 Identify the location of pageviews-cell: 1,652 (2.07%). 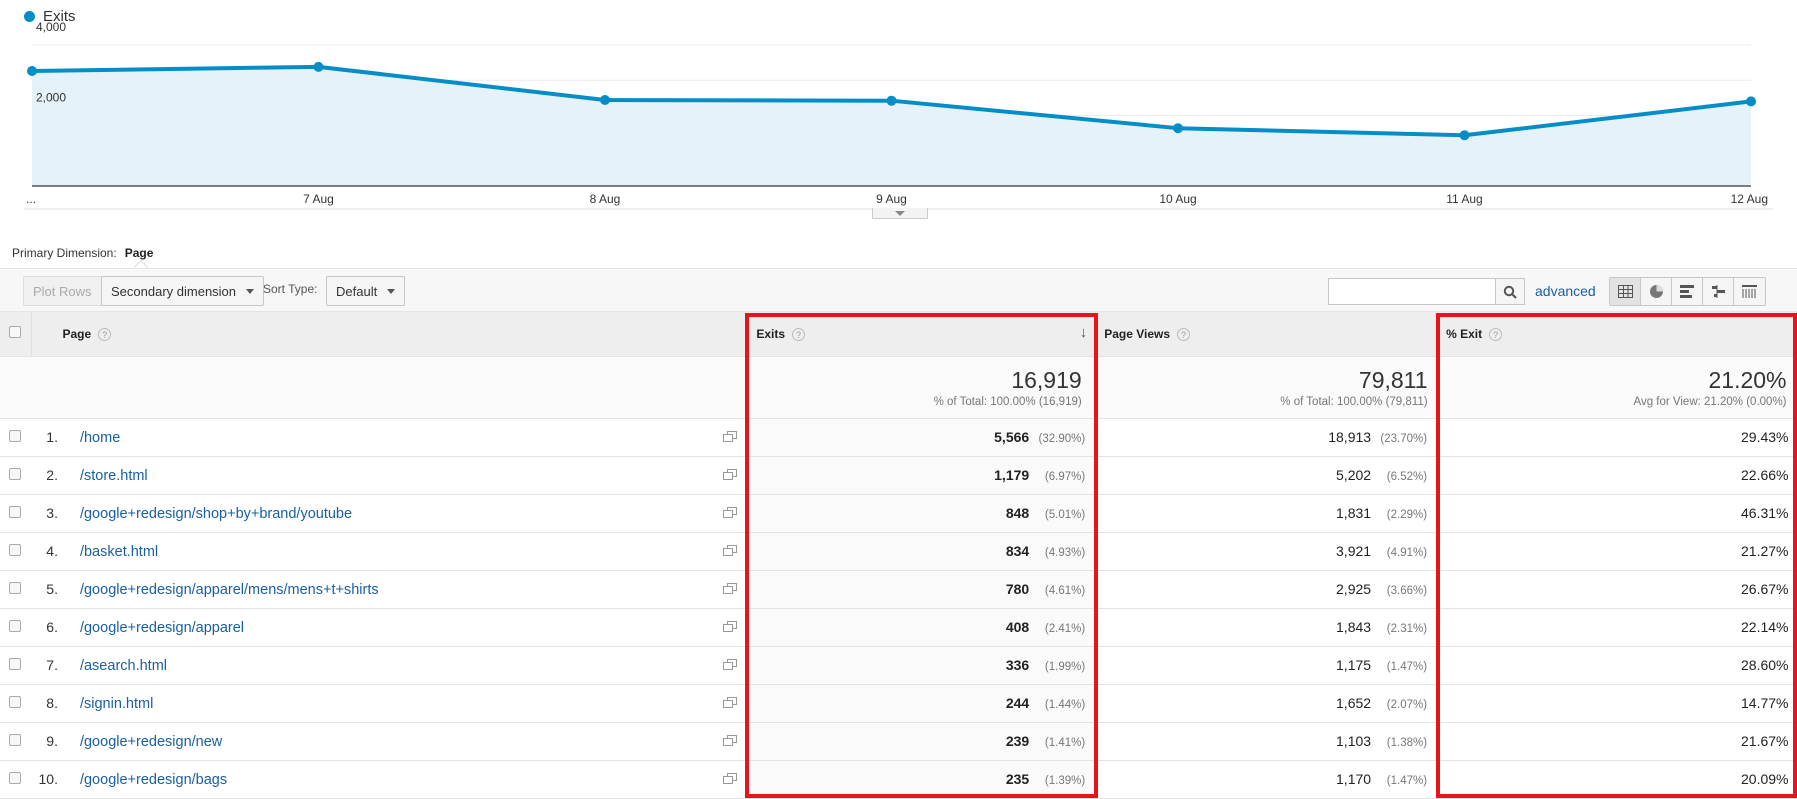
(1267, 703).